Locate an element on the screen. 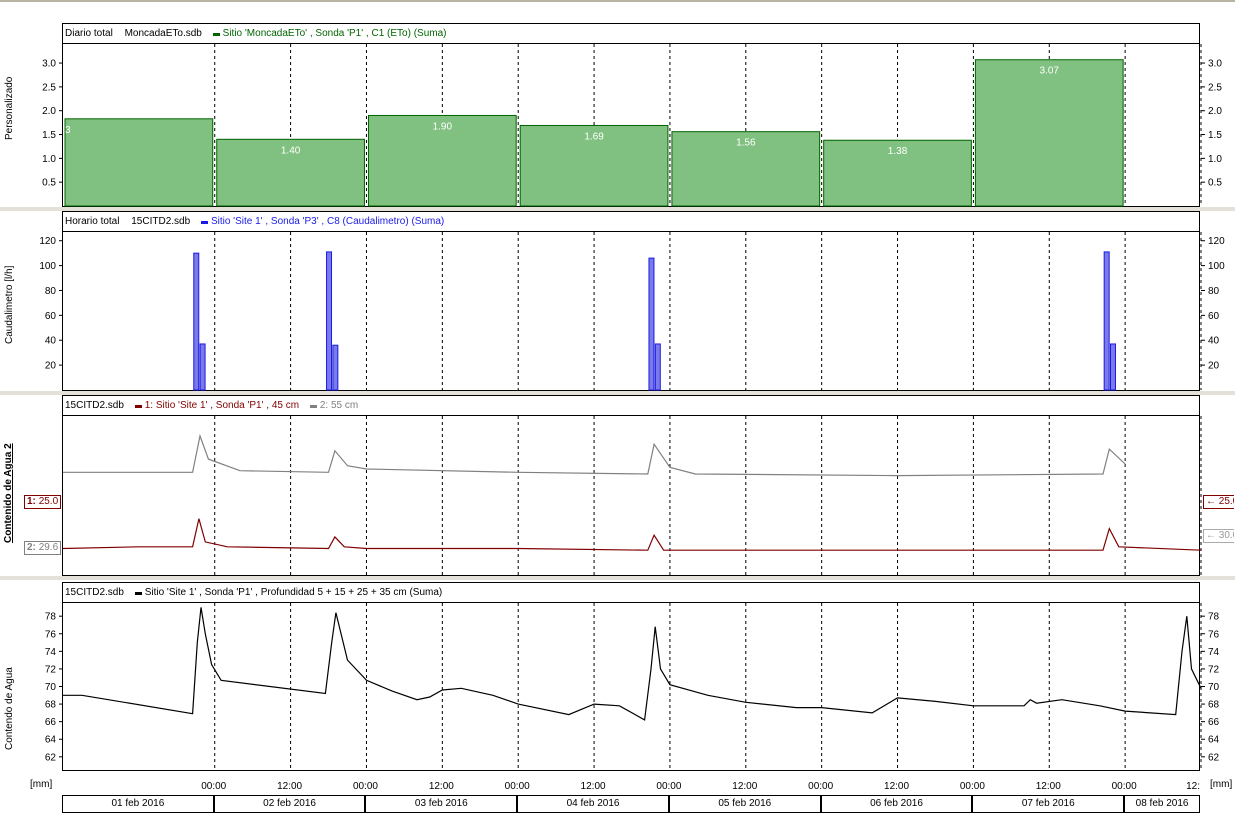 This screenshot has width=1235, height=822. y-tick-label-left: 70 is located at coordinates (51, 687).